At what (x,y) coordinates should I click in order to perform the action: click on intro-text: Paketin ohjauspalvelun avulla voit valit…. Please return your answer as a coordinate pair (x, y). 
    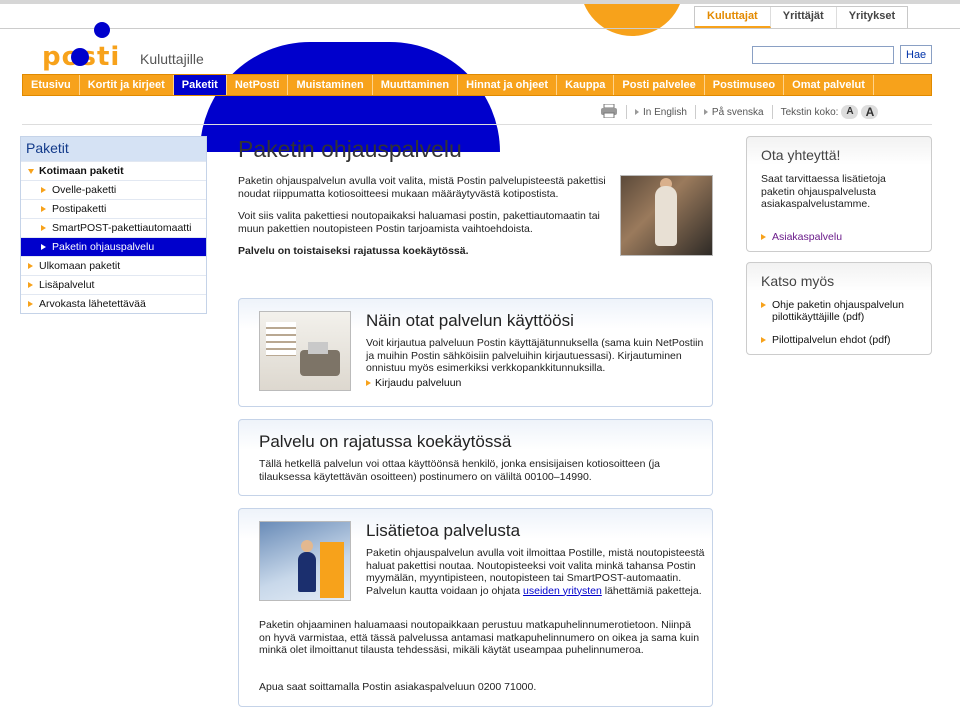
    Looking at the image, I should click on (423, 221).